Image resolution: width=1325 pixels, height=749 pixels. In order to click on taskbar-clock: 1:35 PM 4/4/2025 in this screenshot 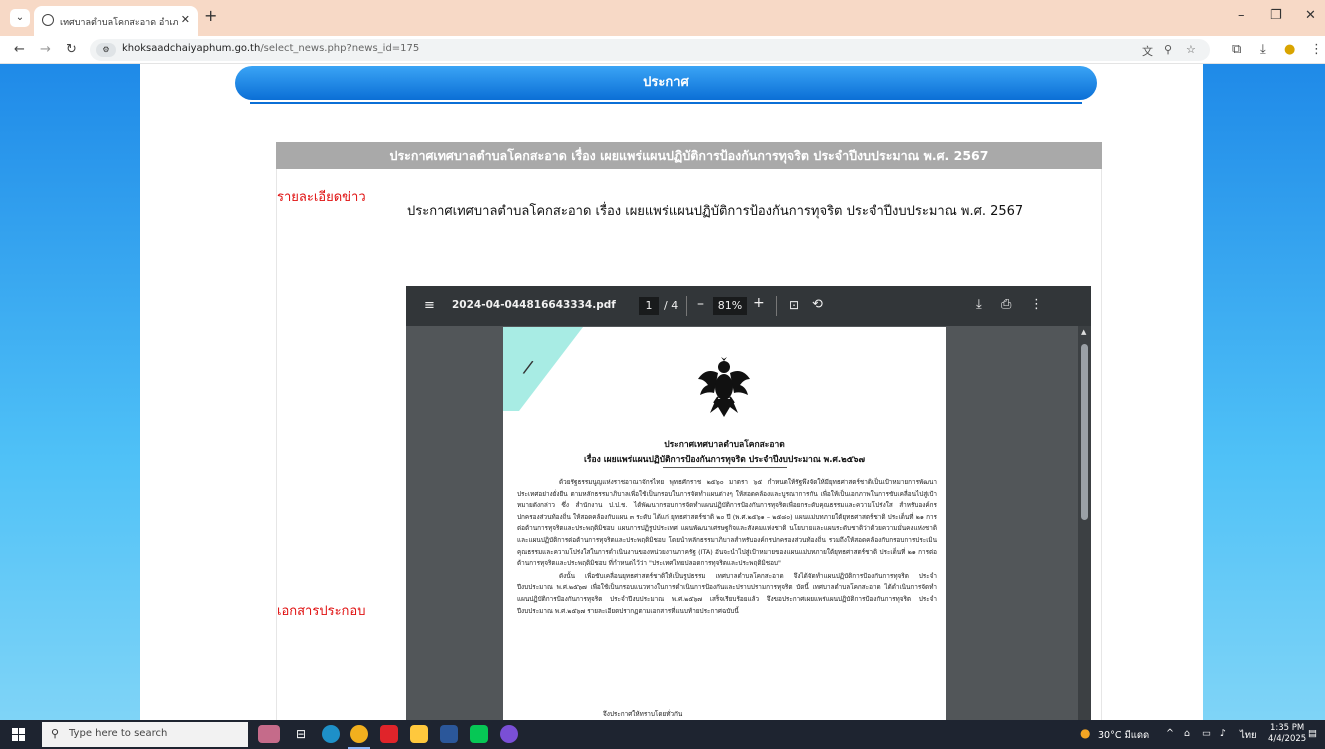, I will do `click(1287, 734)`.